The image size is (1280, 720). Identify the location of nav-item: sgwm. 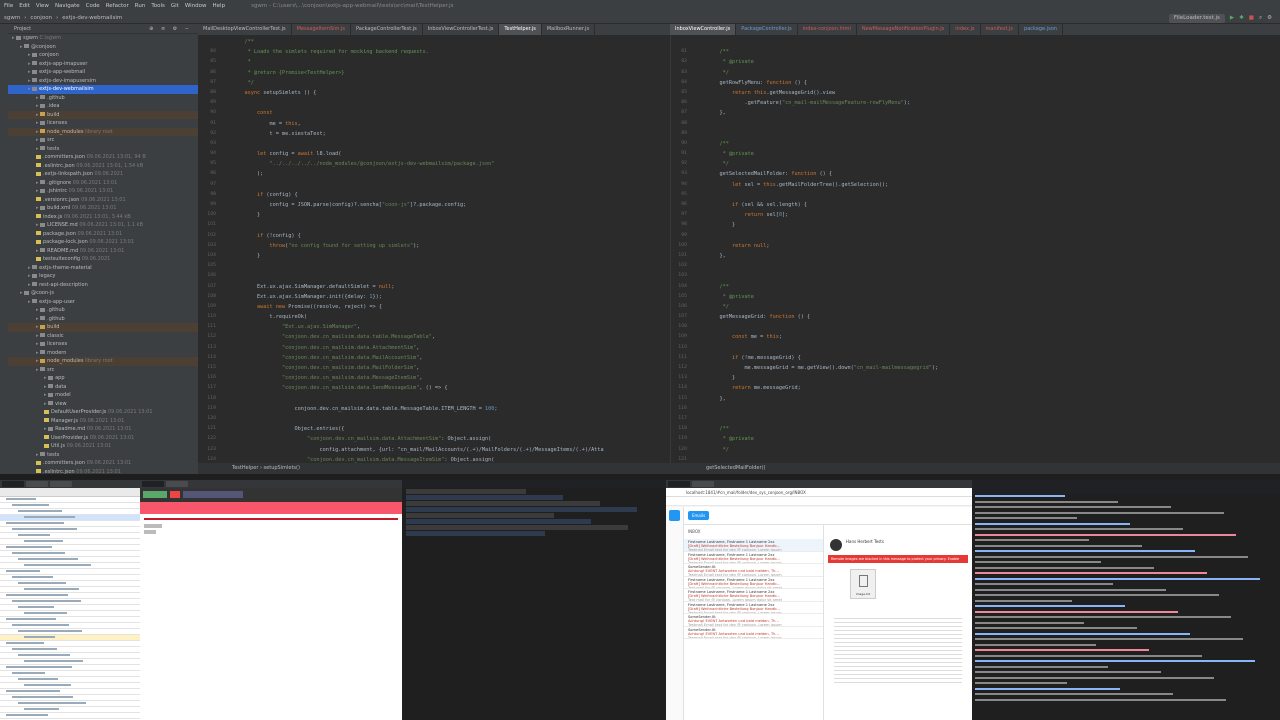
(12, 17).